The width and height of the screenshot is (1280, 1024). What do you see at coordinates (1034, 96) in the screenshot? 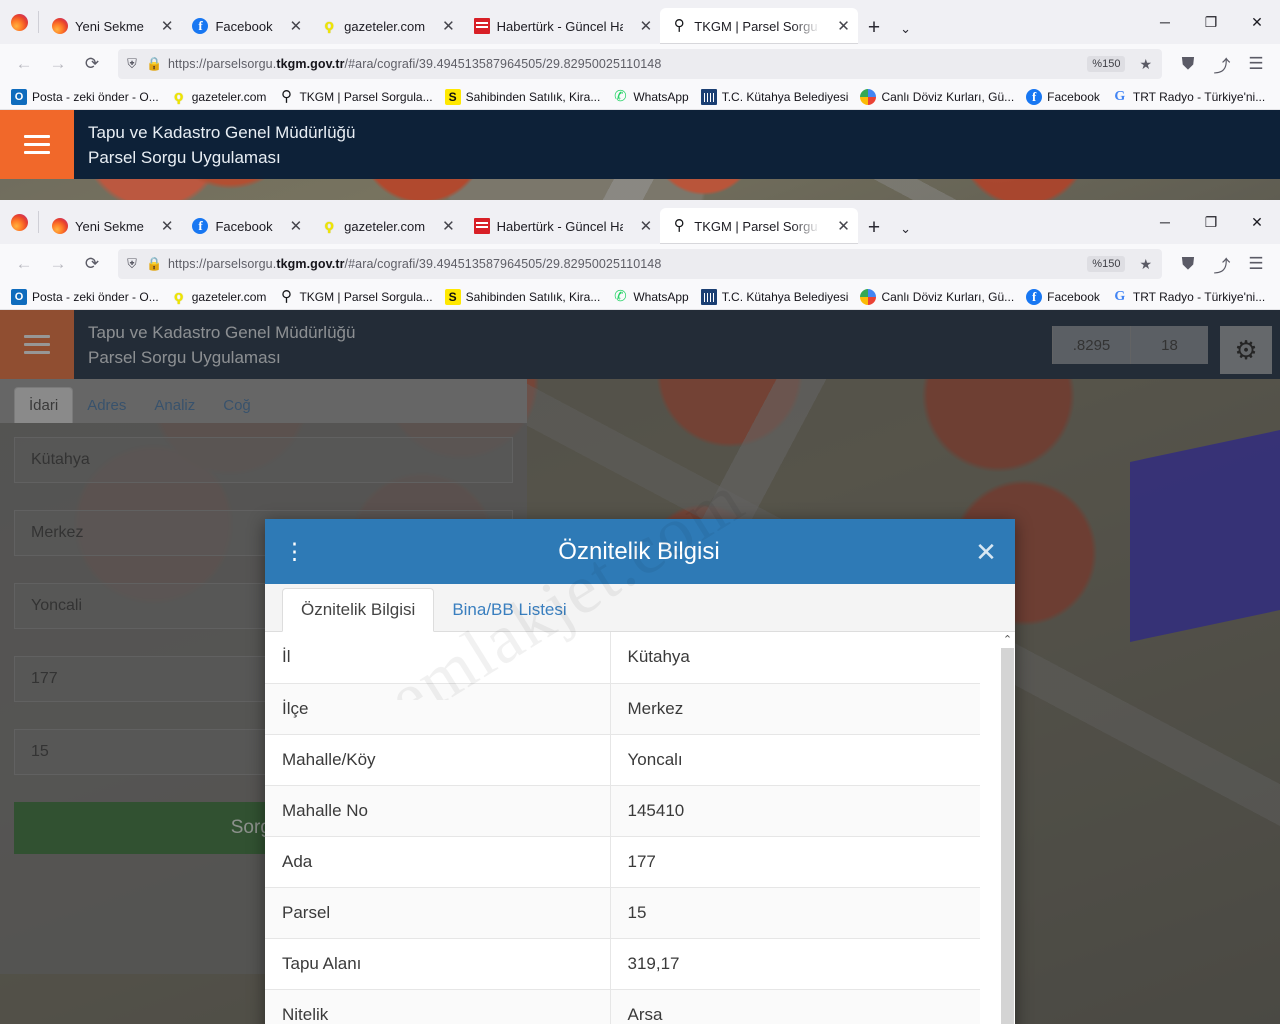
I see `facebook-icon: f` at bounding box center [1034, 96].